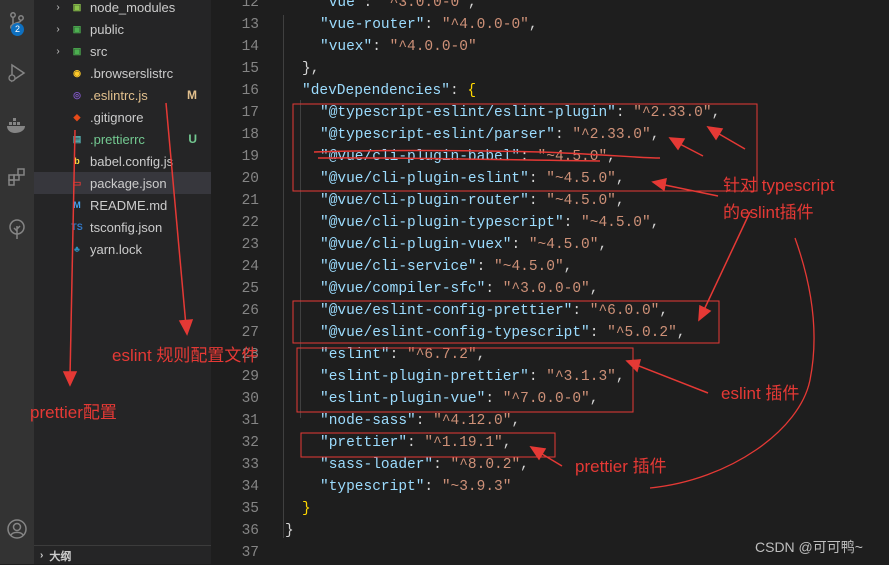 This screenshot has height=565, width=889. I want to click on annotation-eslint-plugin: eslint 插件, so click(760, 393).